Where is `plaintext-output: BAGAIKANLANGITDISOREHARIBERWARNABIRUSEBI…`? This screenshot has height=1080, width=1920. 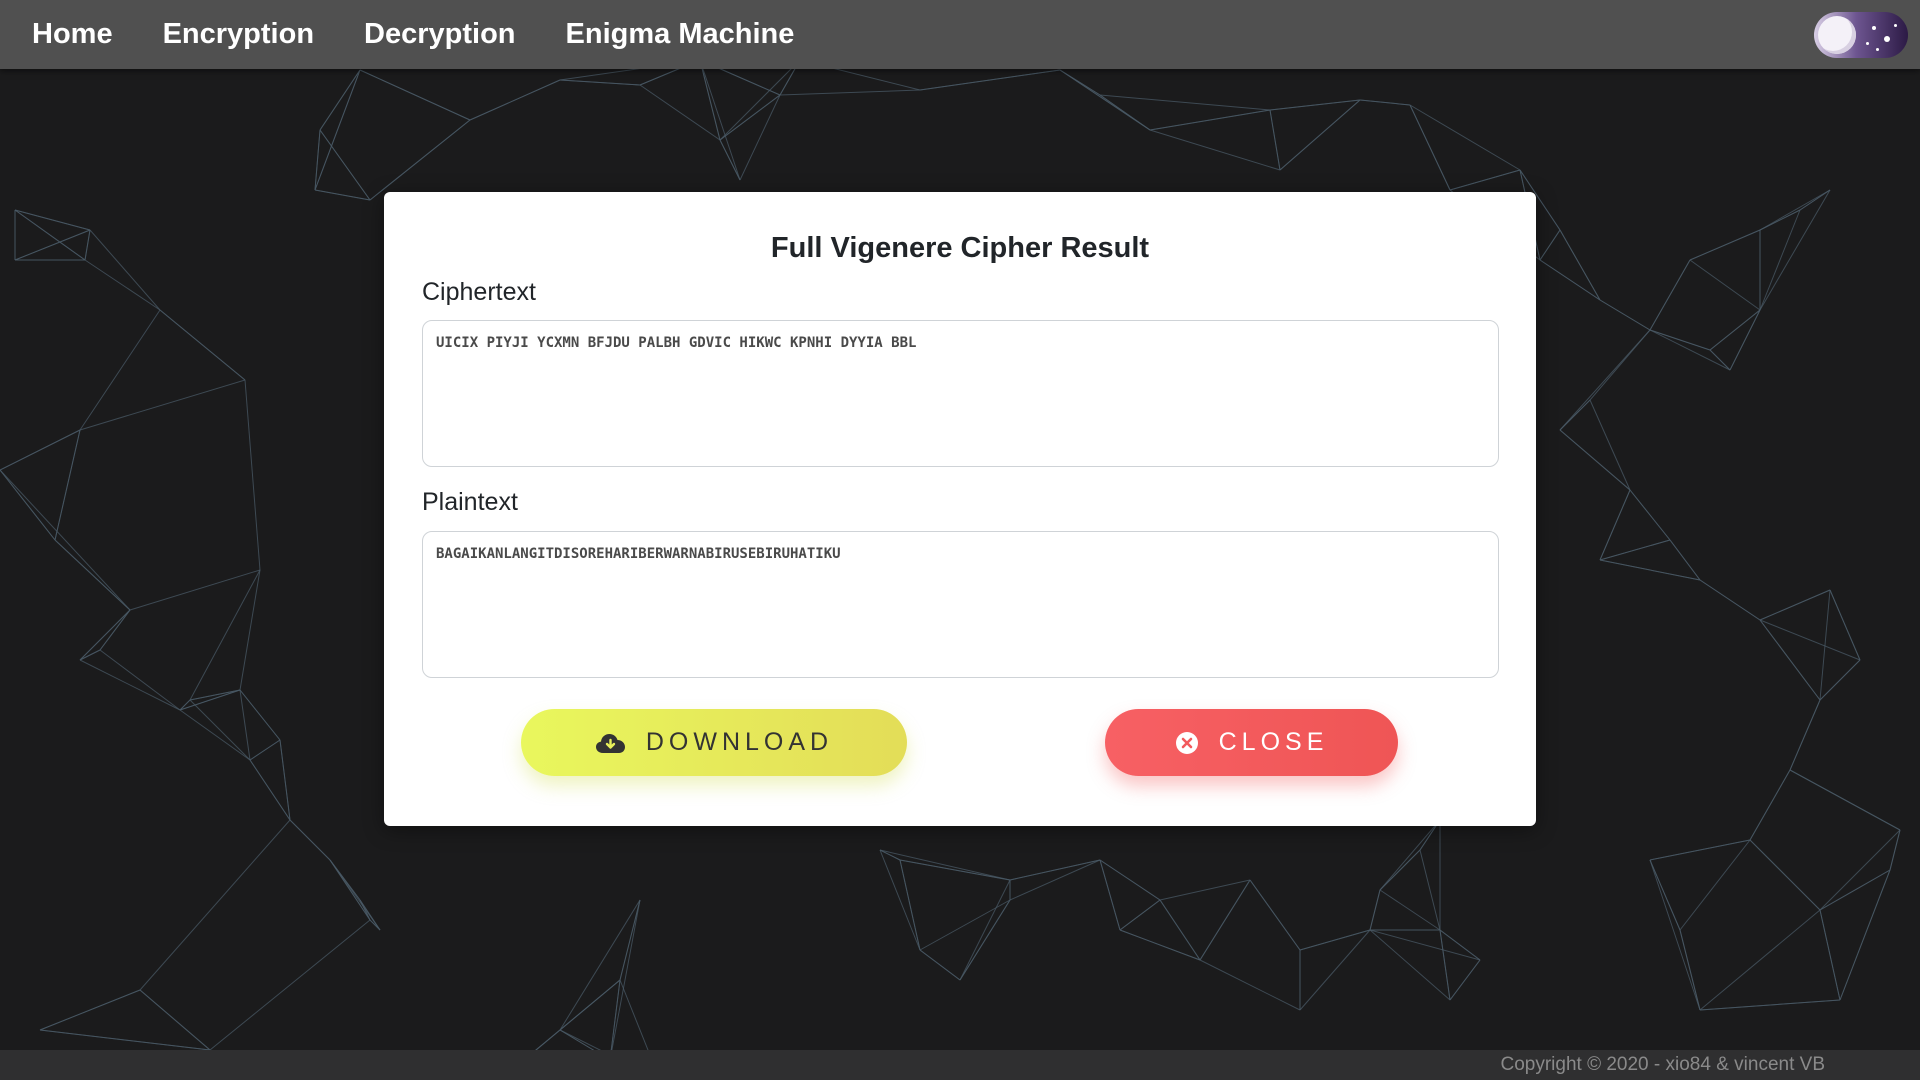
plaintext-output: BAGAIKANLANGITDISOREHARIBERWARNABIRUSEBI… is located at coordinates (960, 604).